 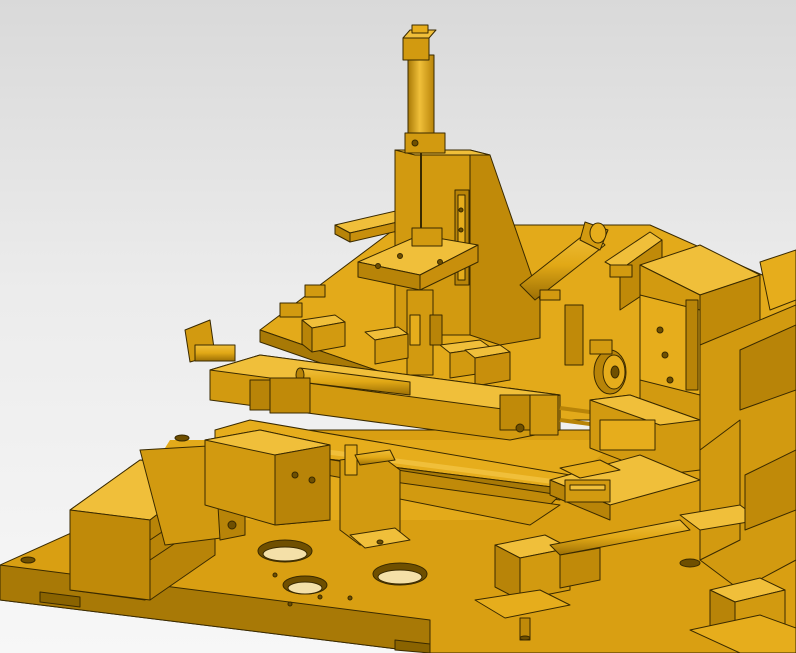 What do you see at coordinates (267, 477) in the screenshot?
I see `coupling-block` at bounding box center [267, 477].